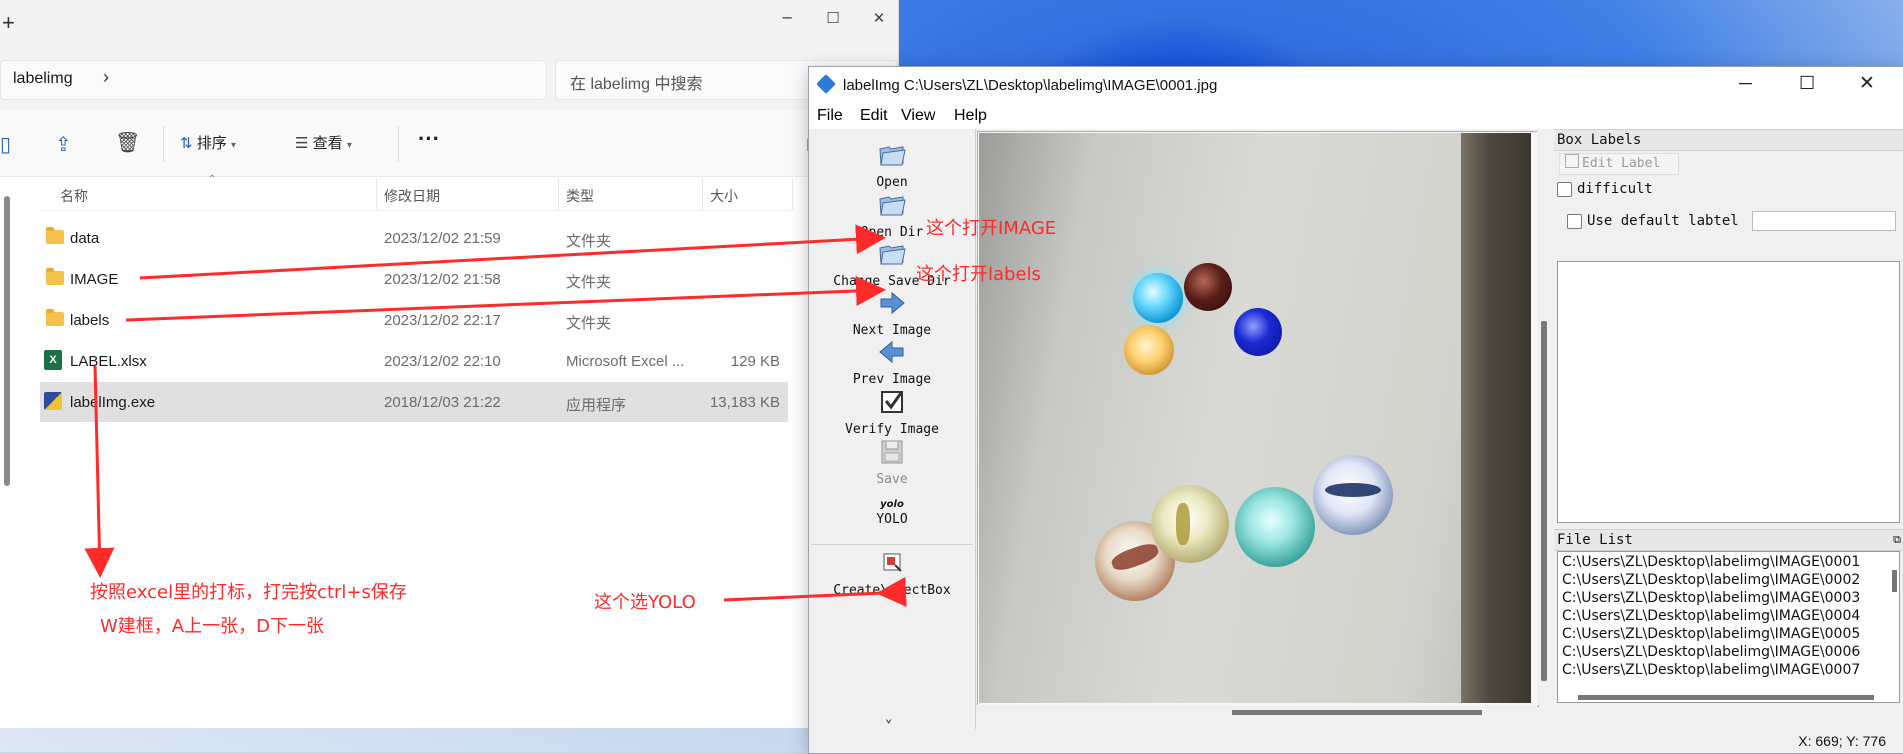 Image resolution: width=1903 pixels, height=754 pixels. I want to click on file-date: 2023/12/02 22:17, so click(442, 320).